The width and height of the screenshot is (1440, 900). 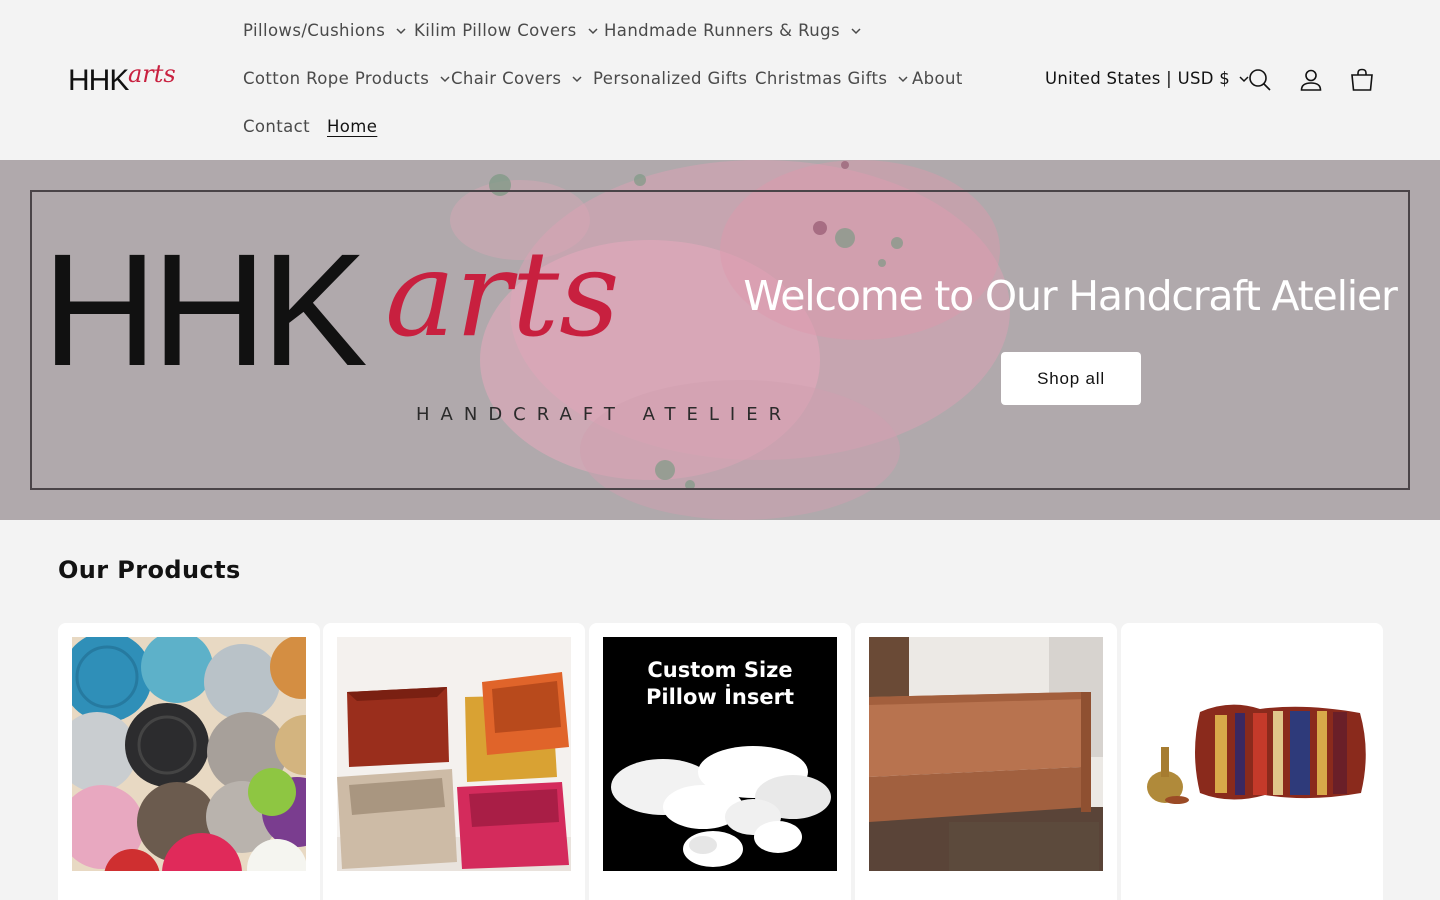 What do you see at coordinates (506, 78) in the screenshot?
I see `nav-label: Chair Covers` at bounding box center [506, 78].